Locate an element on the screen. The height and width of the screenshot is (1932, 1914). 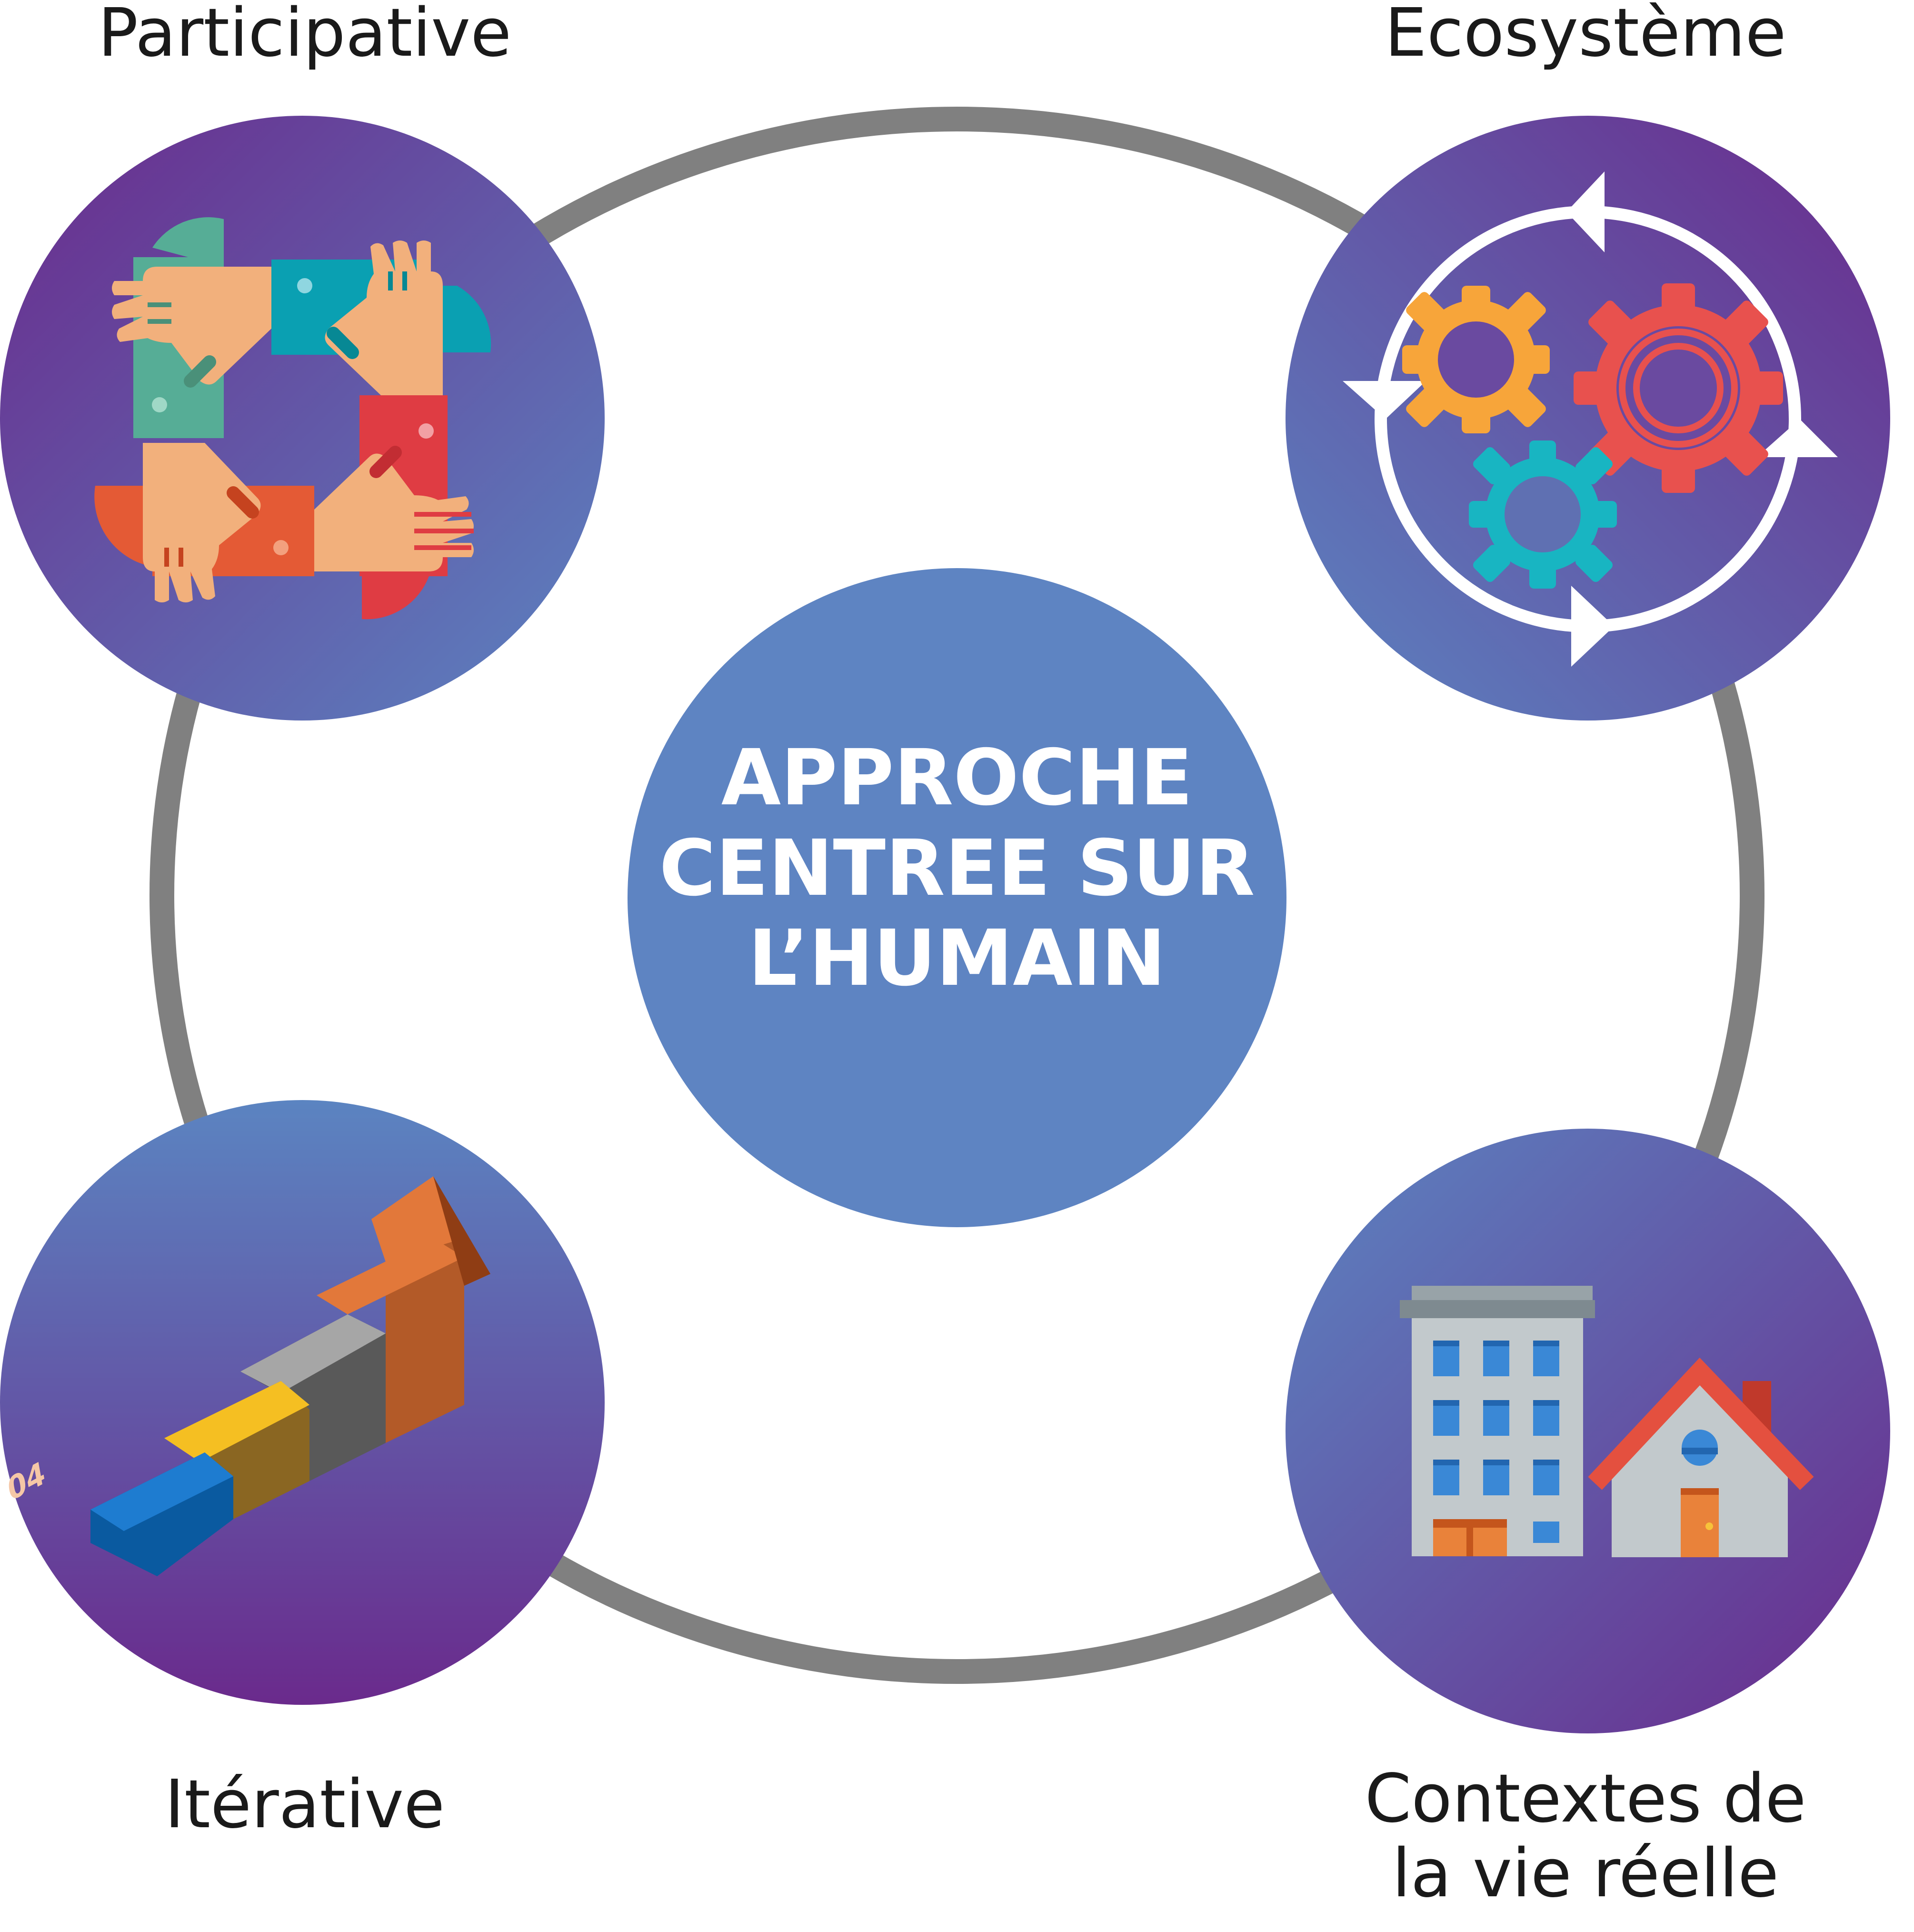
label-iterative: Itérative is located at coordinates (304, 1804).